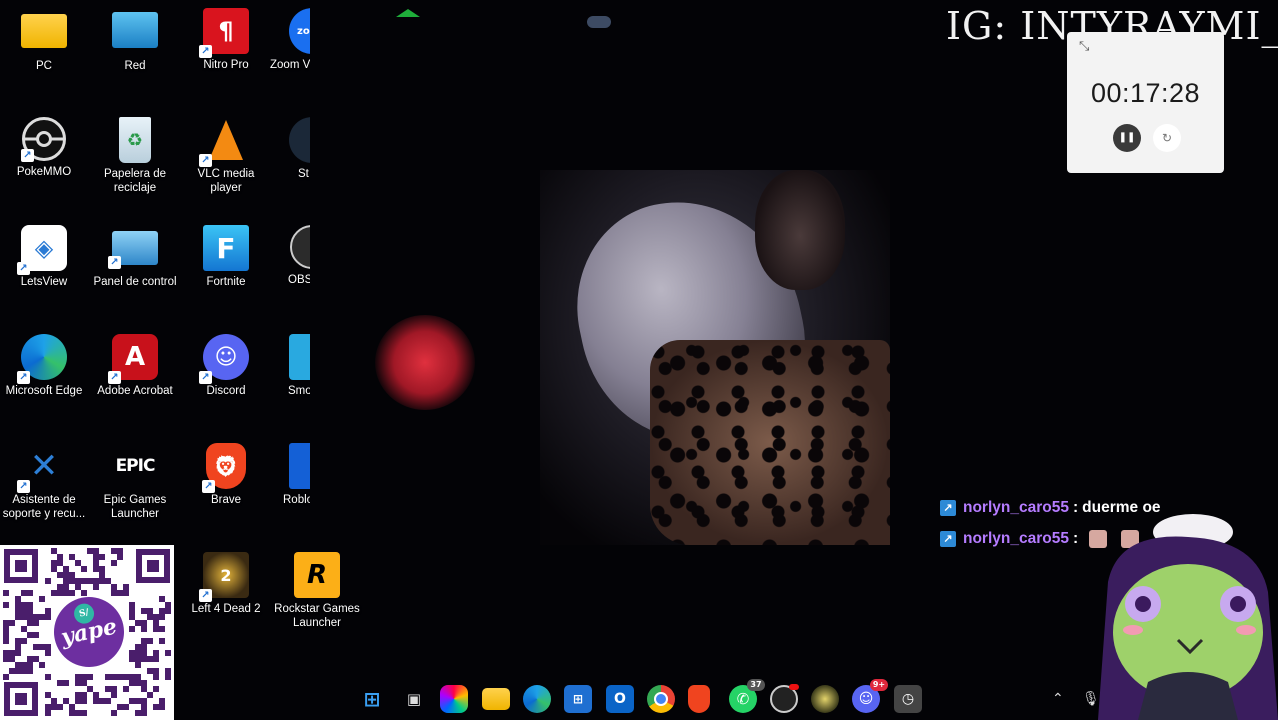 The image size is (1278, 720). What do you see at coordinates (44, 391) in the screenshot?
I see `desktop-icon-label: Microsoft Edge` at bounding box center [44, 391].